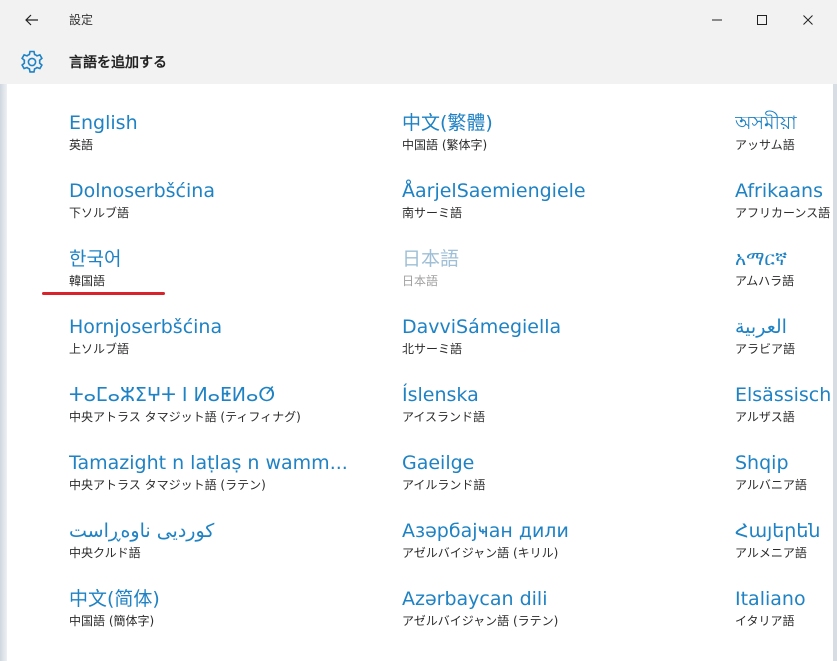 Image resolution: width=837 pixels, height=661 pixels. What do you see at coordinates (485, 531) in the screenshot?
I see `language-native-name: Азәрбајҹан дили` at bounding box center [485, 531].